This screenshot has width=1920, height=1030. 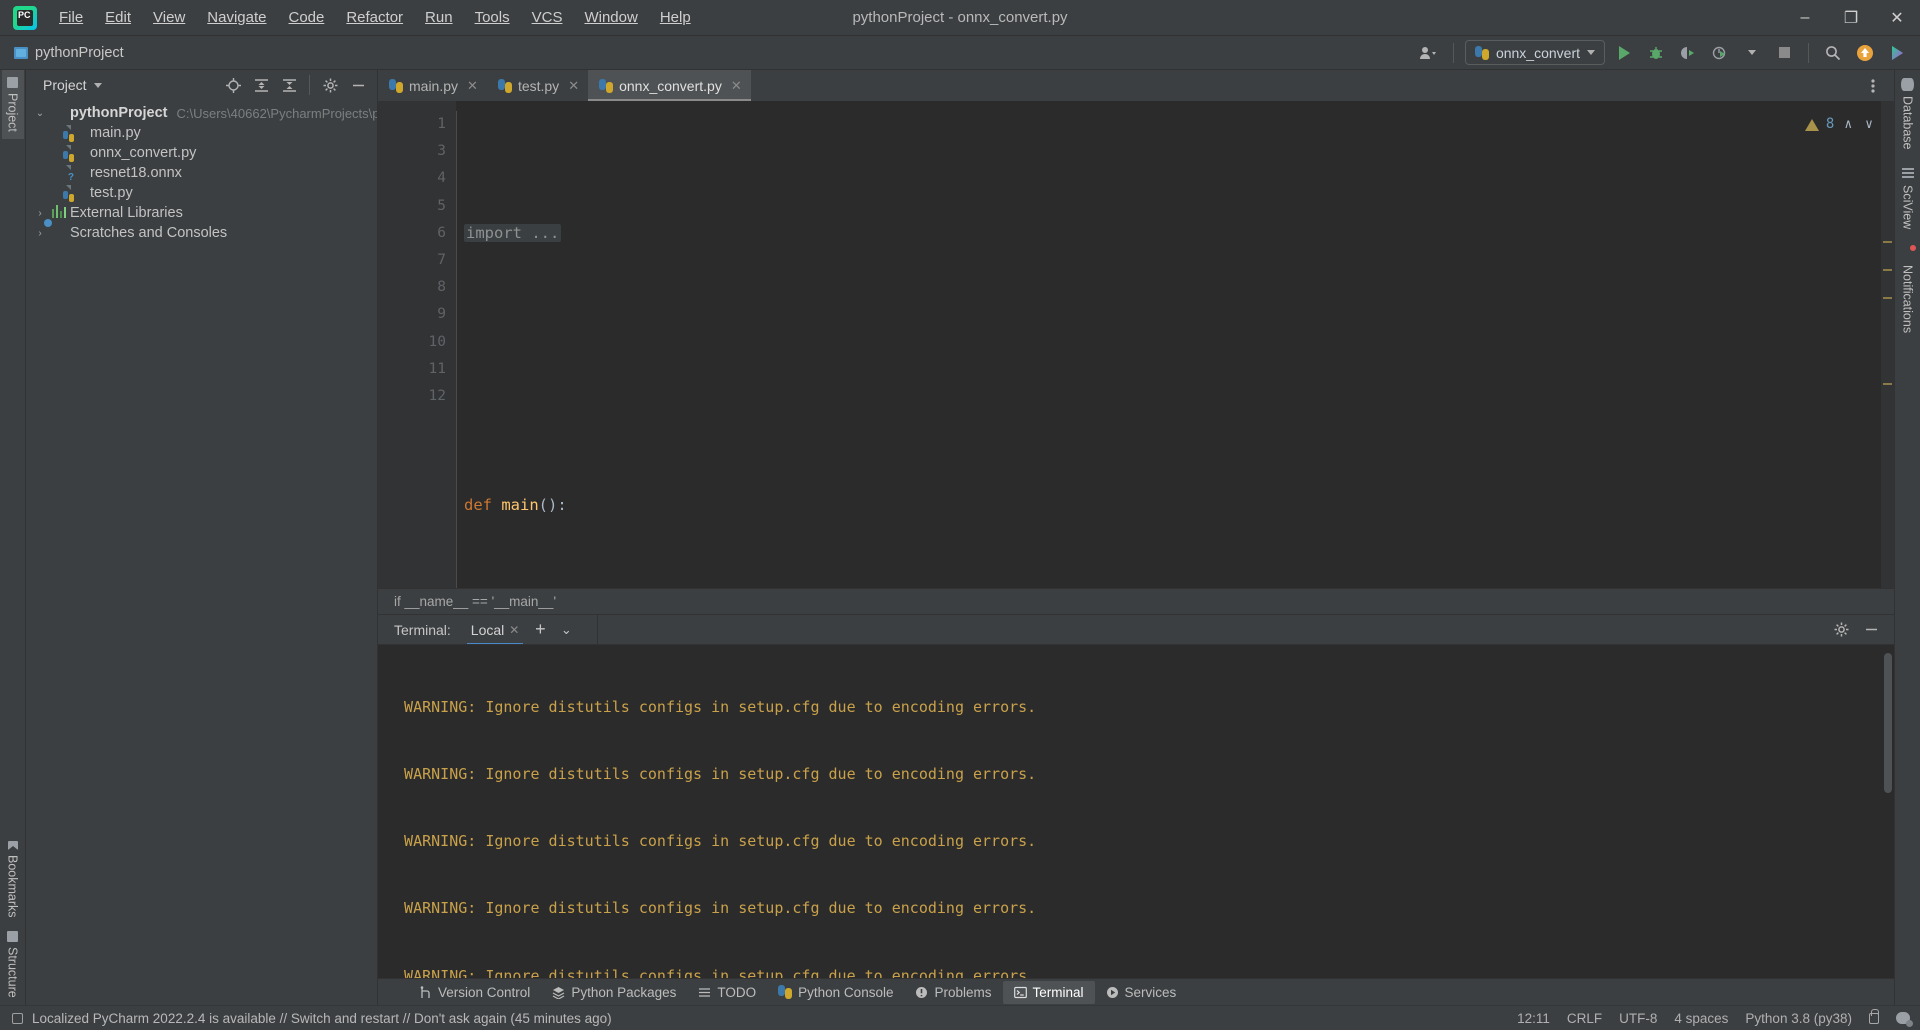 I want to click on search-everywhere-icon, so click(x=1833, y=53).